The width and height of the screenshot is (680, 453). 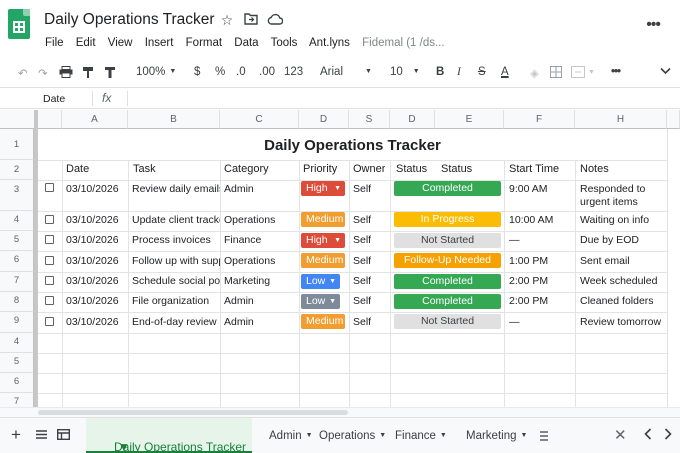 I want to click on column-header-s: S, so click(x=369, y=119).